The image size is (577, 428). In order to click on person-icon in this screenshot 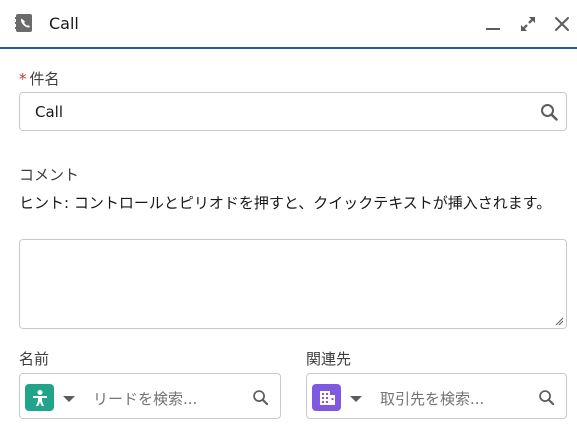, I will do `click(39, 397)`.